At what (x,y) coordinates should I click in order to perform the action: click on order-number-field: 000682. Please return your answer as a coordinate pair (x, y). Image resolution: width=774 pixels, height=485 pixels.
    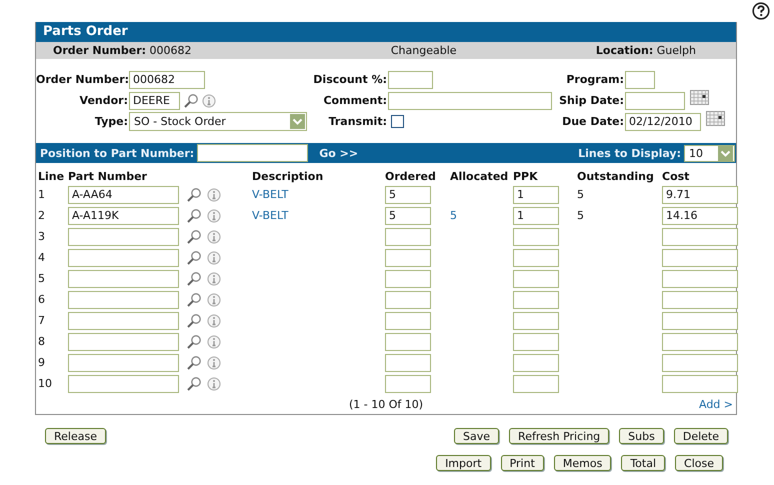
    Looking at the image, I should click on (167, 79).